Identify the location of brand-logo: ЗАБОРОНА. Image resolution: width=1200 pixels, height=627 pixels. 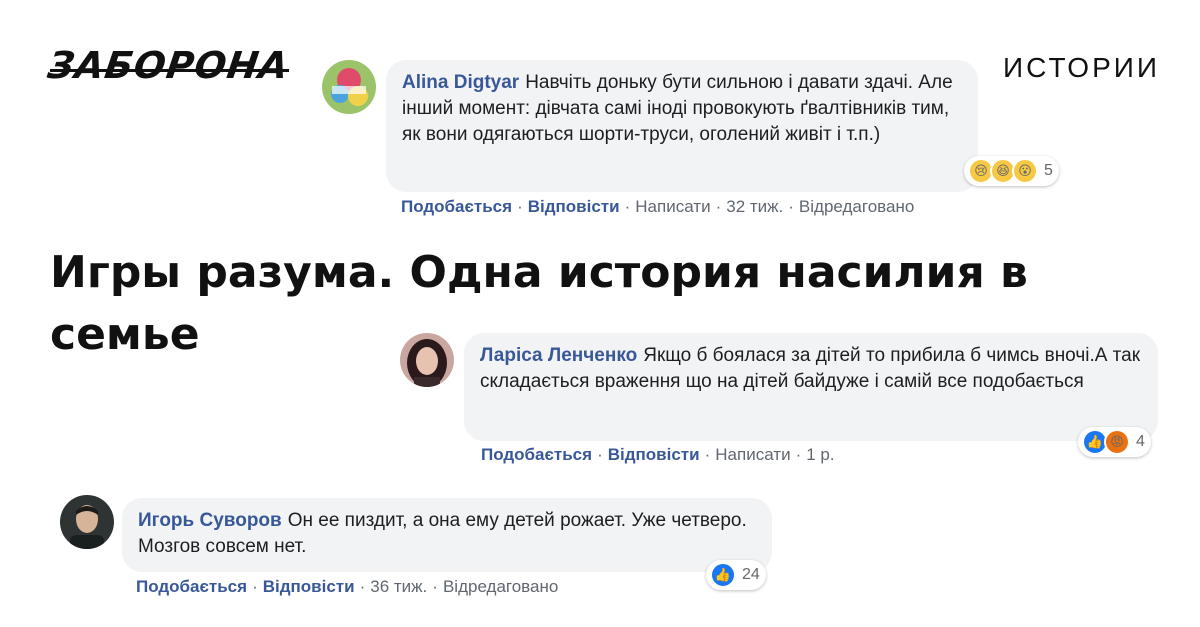
(169, 66).